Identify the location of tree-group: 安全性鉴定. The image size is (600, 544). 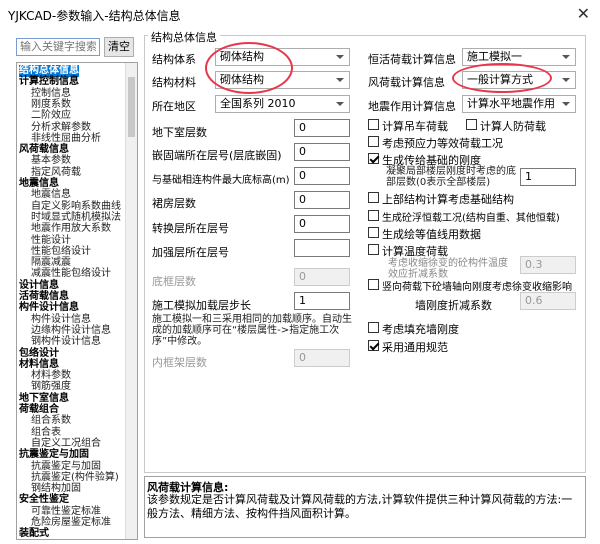
(44, 500).